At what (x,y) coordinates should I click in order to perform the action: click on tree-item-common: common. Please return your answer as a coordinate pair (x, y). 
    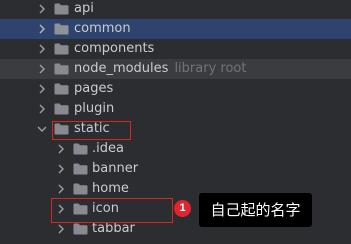
    Looking at the image, I should click on (175, 29).